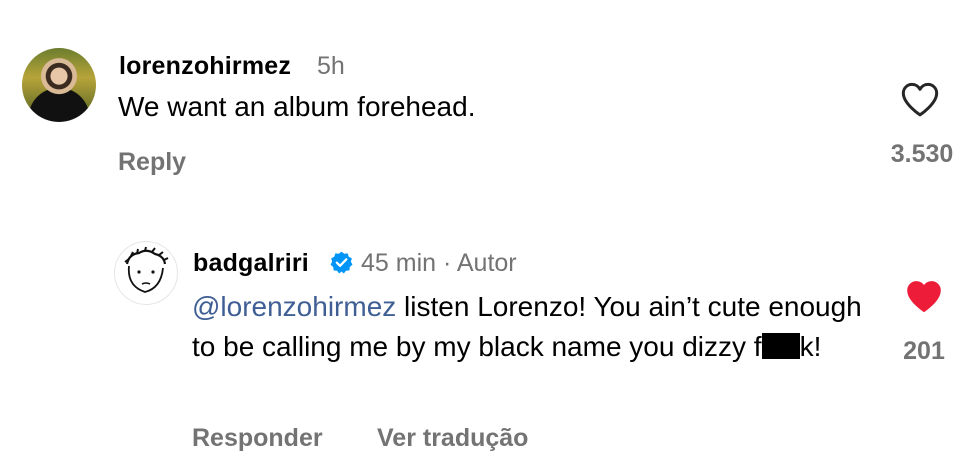 The image size is (980, 475). Describe the element at coordinates (59, 85) in the screenshot. I see `avatar-lorenzohirmez` at that location.